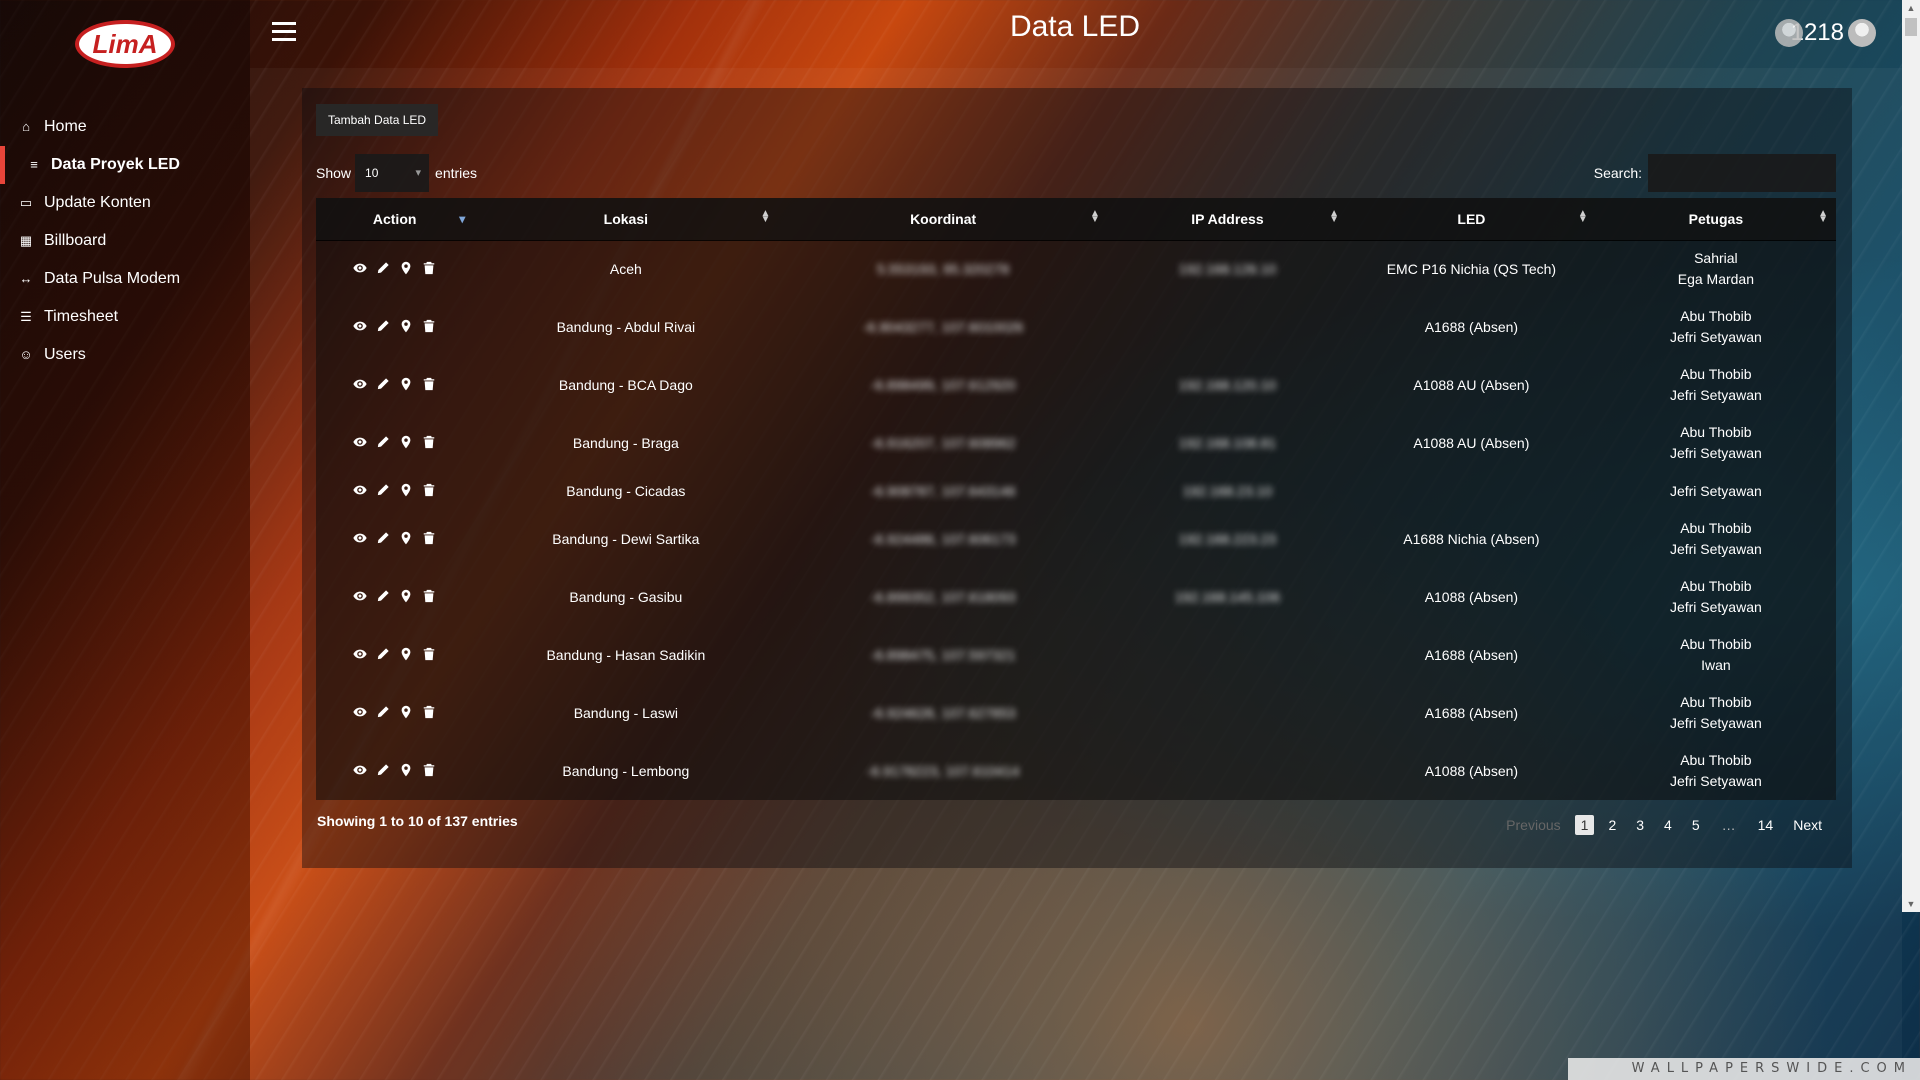 The width and height of the screenshot is (1920, 1080). I want to click on cell-action, so click(394, 443).